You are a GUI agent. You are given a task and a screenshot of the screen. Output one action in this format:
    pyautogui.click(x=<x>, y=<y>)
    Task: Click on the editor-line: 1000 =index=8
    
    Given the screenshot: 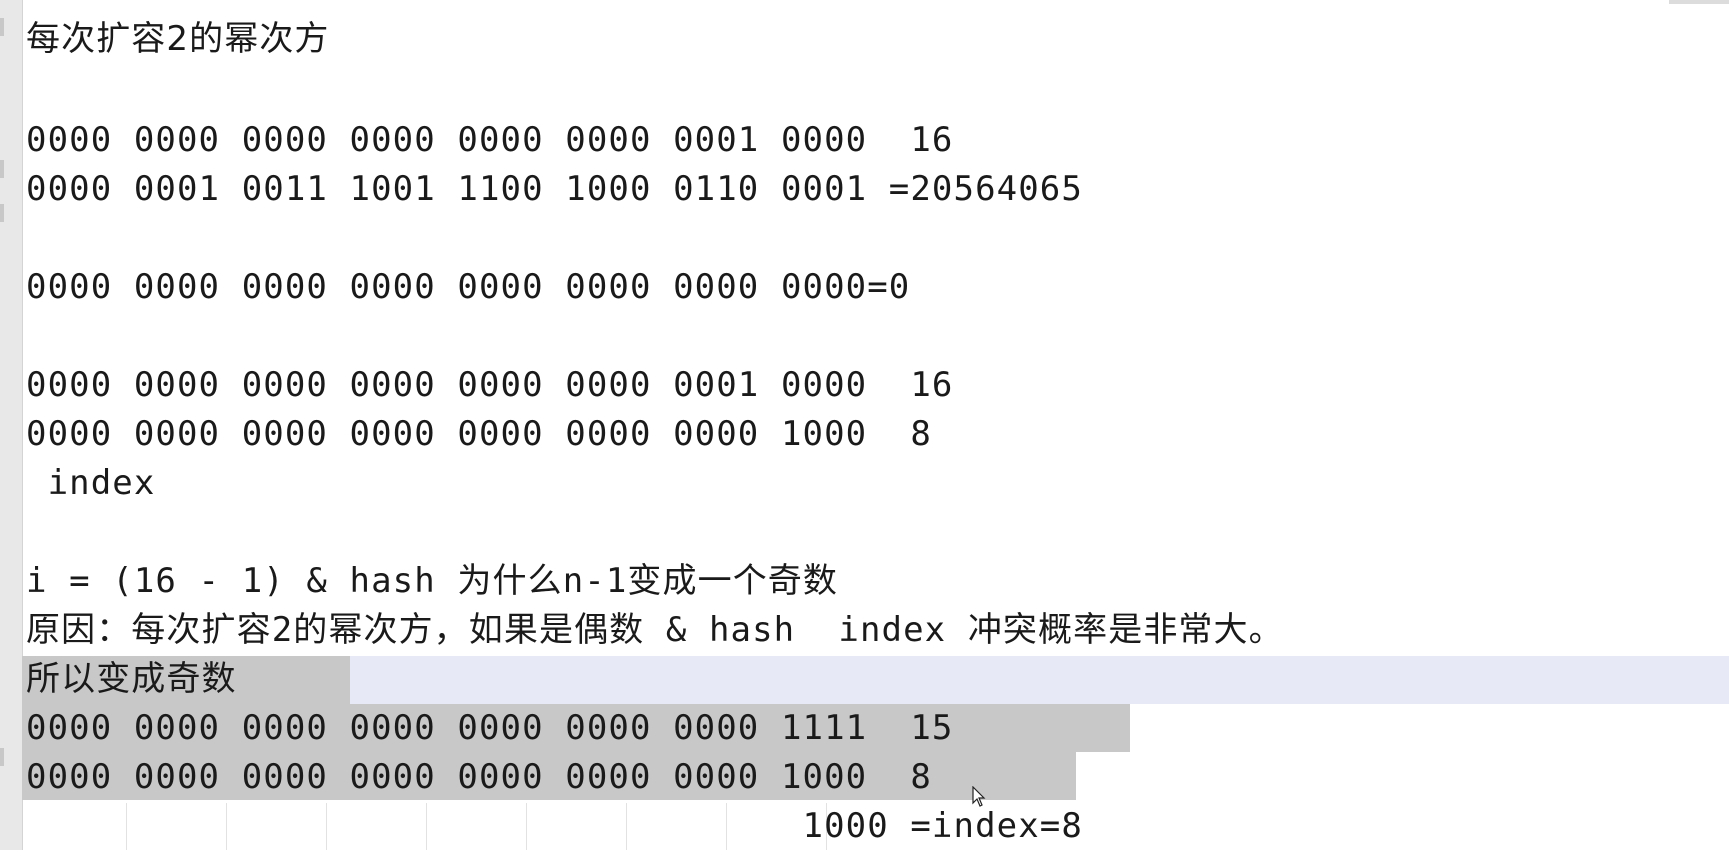 What is the action you would take?
    pyautogui.click(x=554, y=826)
    